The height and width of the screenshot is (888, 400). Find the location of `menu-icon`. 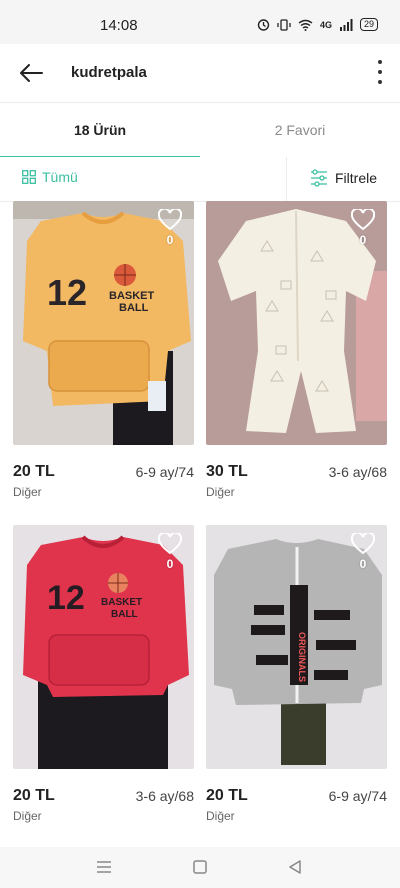

menu-icon is located at coordinates (104, 867).